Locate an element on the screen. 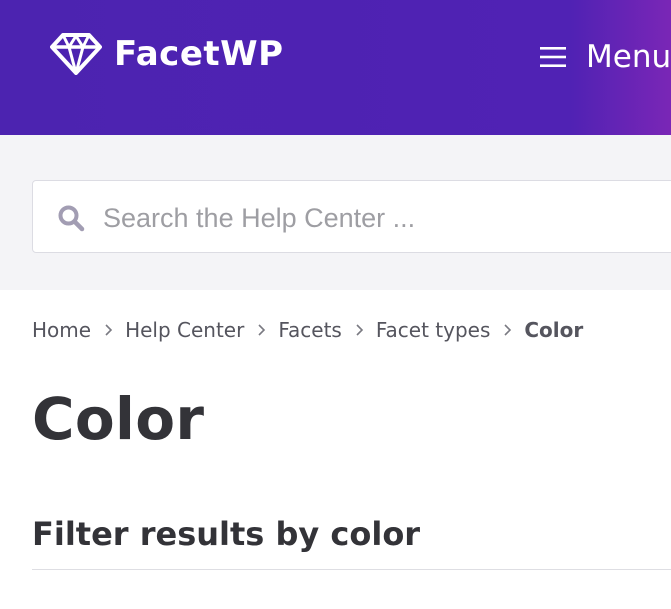 The width and height of the screenshot is (671, 609). breadcrumb-facet-types: Facet types is located at coordinates (433, 330).